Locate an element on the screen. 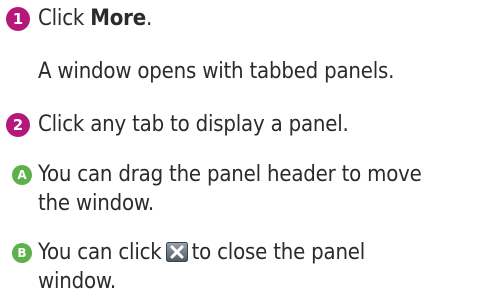  step-1-badge: 1 is located at coordinates (18, 19).